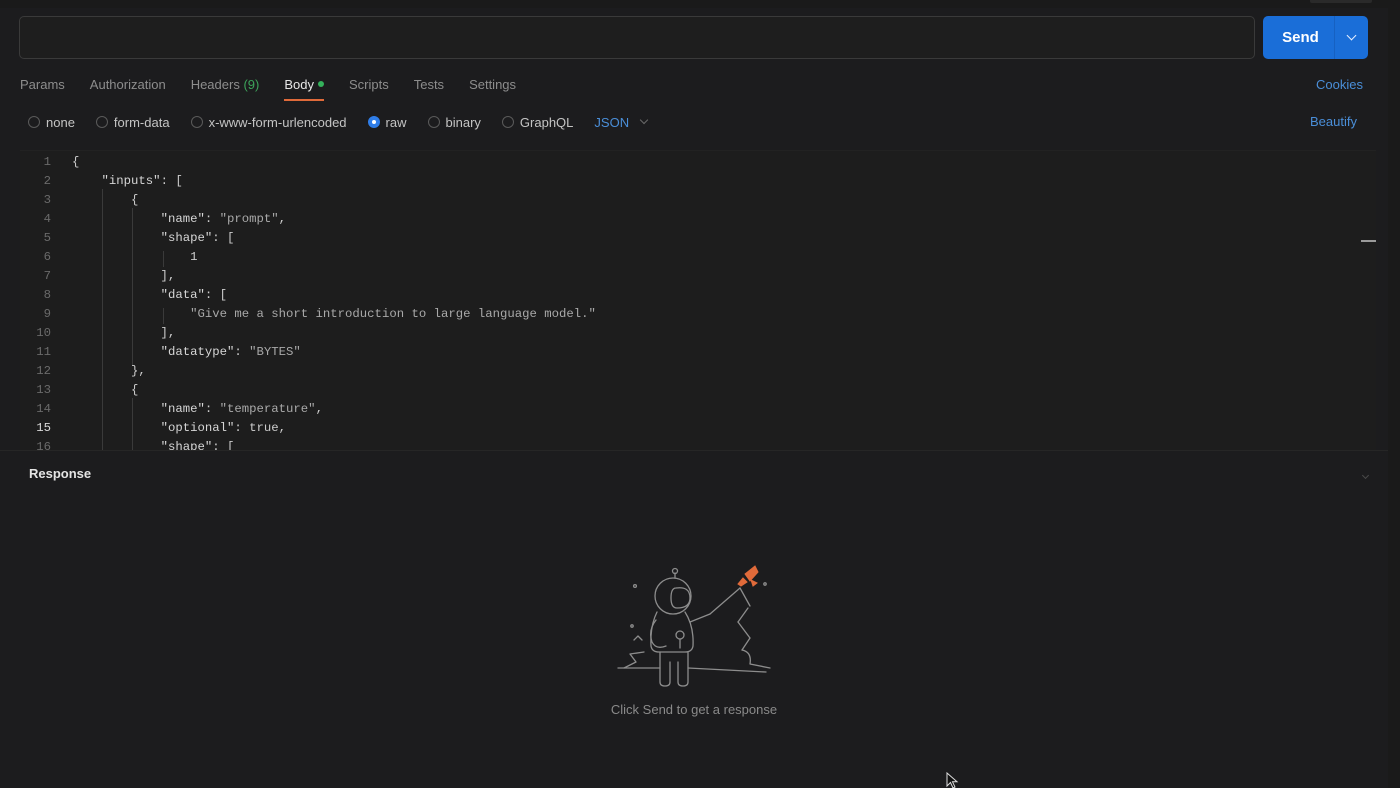  I want to click on body-type-label: GraphQL, so click(546, 122).